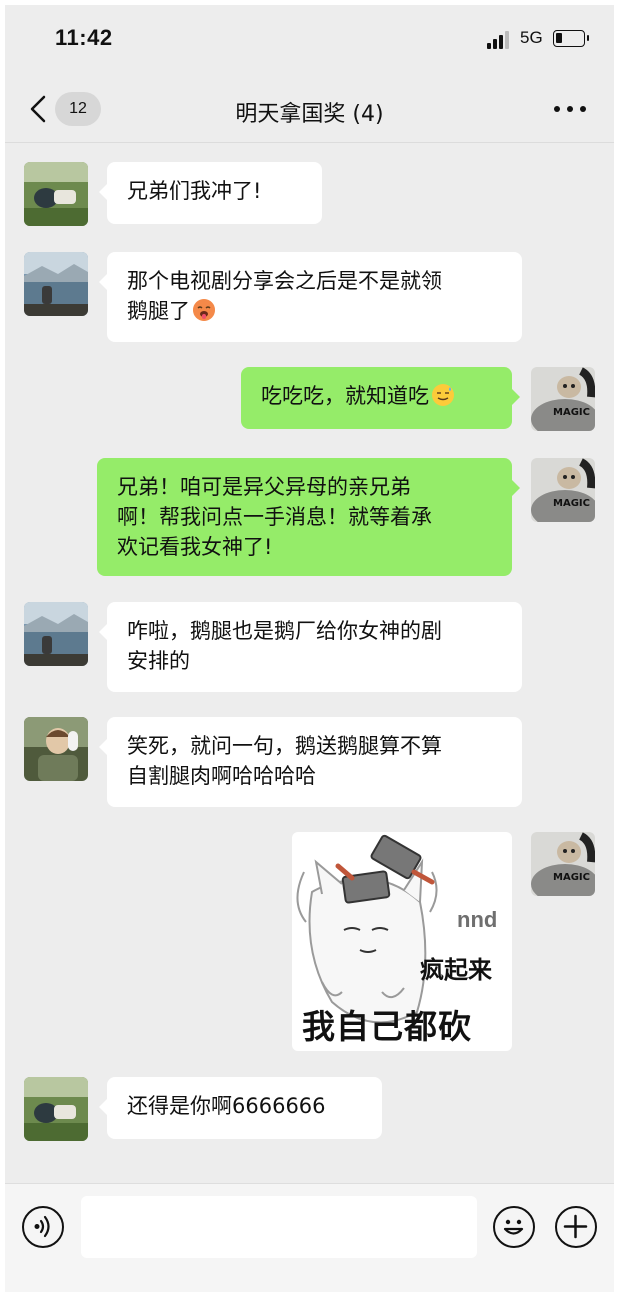  What do you see at coordinates (310, 297) in the screenshot?
I see `message-bubble-incoming: 那个电视剧分享会之后是不是就领 鹅腿了` at bounding box center [310, 297].